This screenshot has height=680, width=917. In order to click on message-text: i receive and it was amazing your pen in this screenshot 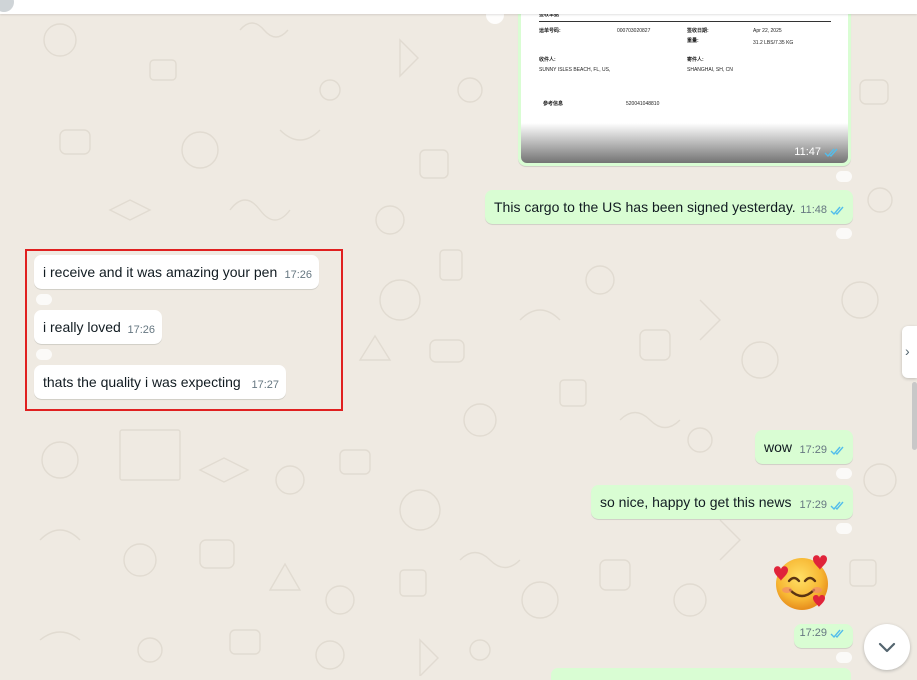, I will do `click(160, 272)`.